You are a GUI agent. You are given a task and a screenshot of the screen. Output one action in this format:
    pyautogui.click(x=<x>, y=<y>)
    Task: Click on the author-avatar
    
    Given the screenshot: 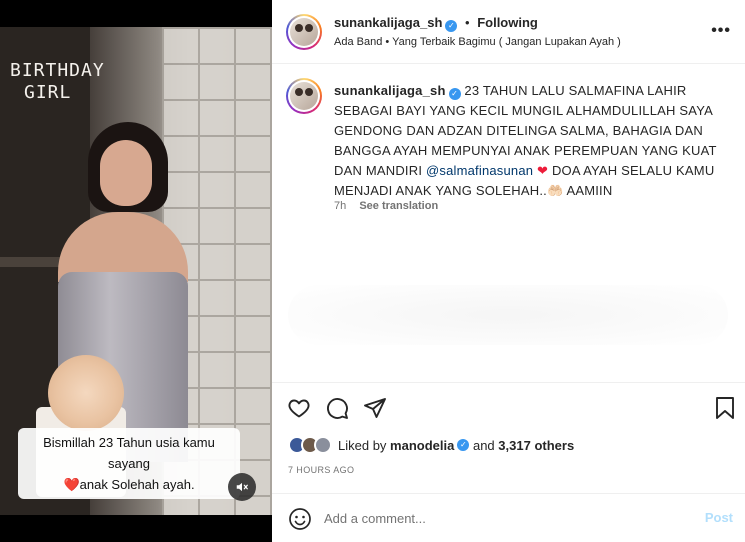 What is the action you would take?
    pyautogui.click(x=304, y=32)
    